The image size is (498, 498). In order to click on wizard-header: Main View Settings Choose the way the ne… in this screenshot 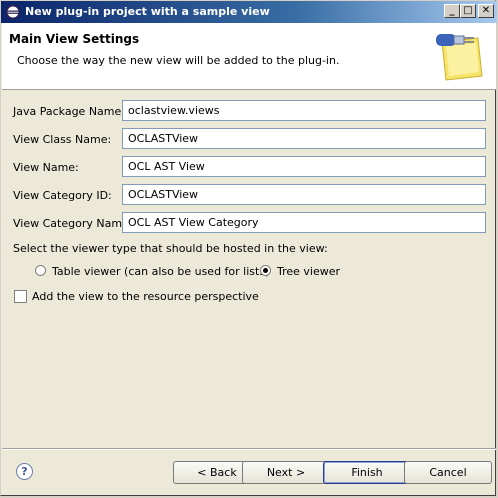, I will do `click(249, 56)`.